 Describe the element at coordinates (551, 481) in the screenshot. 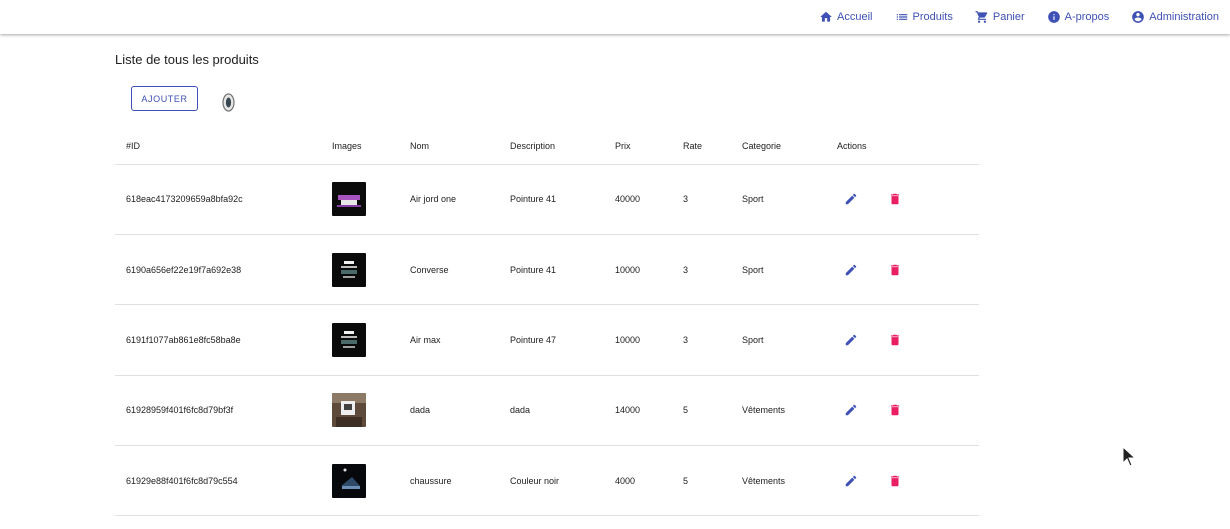

I see `cell-description: Couleur noir` at that location.